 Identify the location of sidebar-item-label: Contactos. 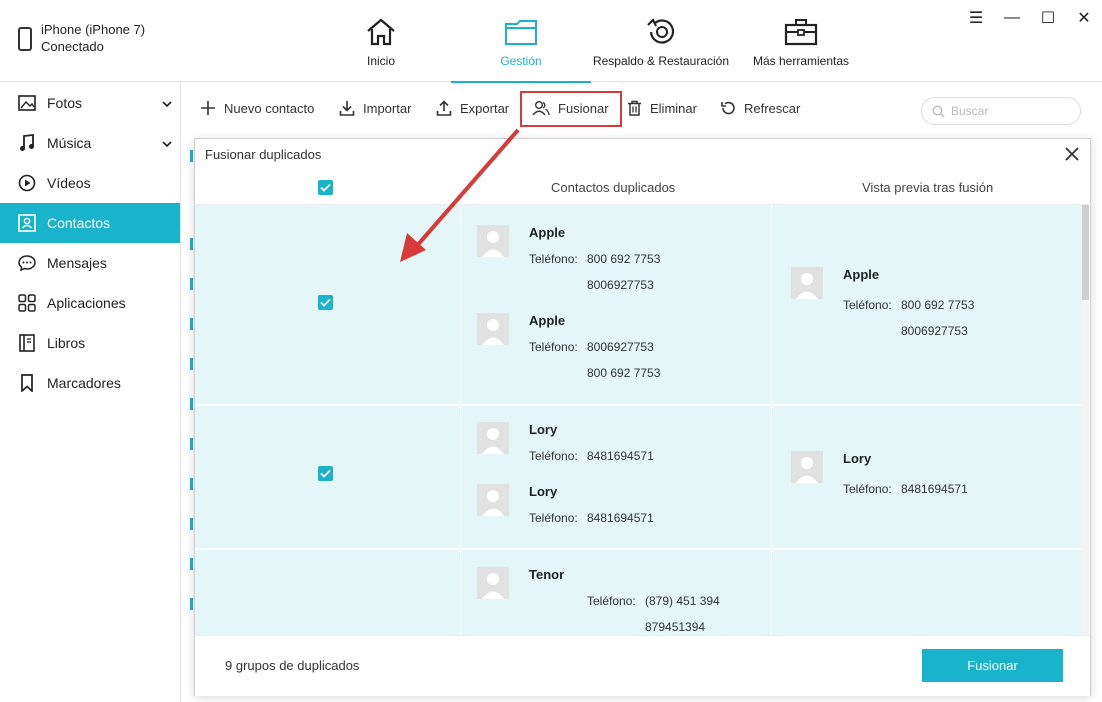
(79, 223).